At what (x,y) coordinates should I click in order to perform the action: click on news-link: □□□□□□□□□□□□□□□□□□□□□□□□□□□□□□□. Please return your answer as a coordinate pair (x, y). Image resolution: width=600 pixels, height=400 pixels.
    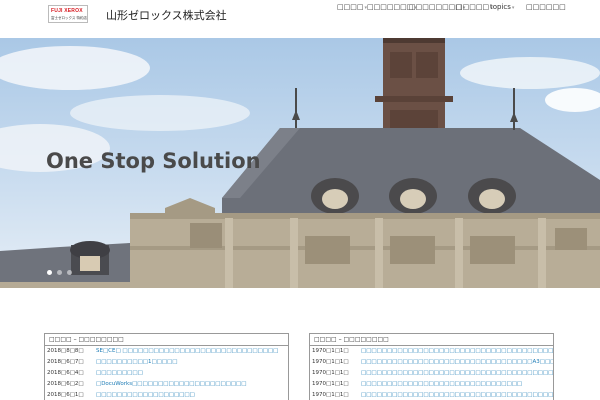
    Looking at the image, I should click on (441, 384).